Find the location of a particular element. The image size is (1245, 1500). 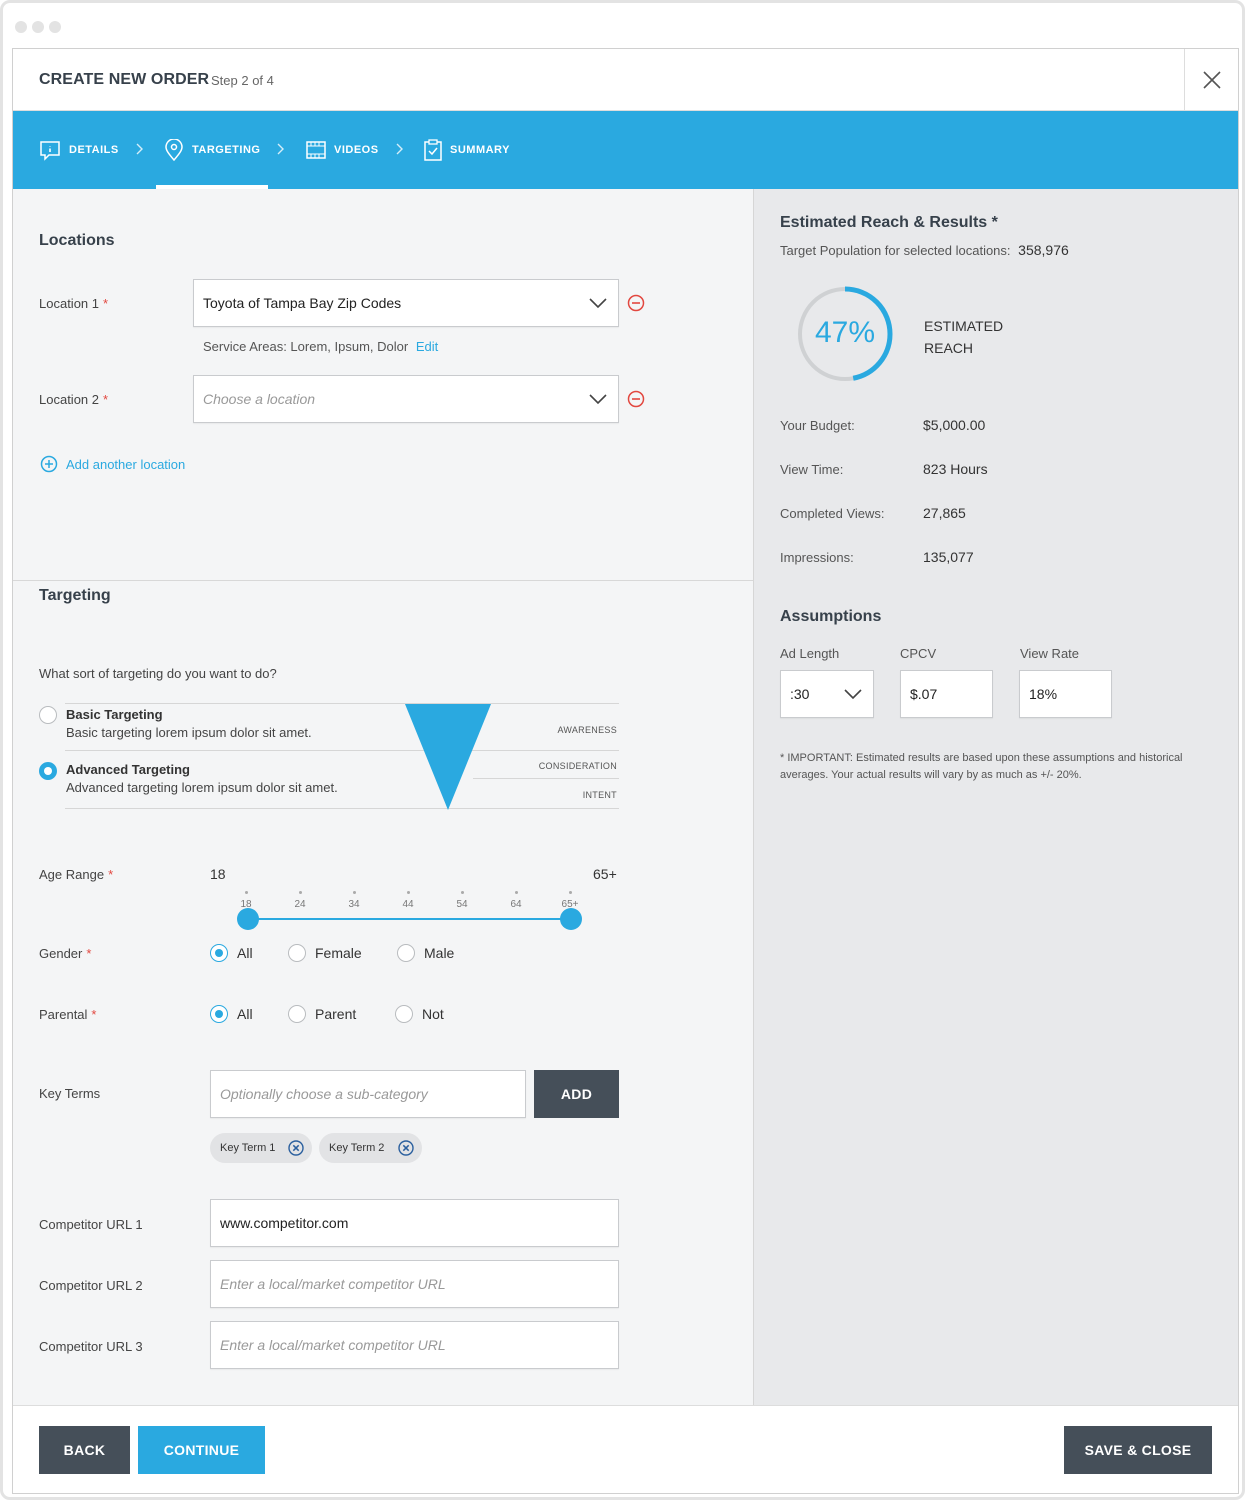

target-population-value: 358,976 is located at coordinates (1043, 250).